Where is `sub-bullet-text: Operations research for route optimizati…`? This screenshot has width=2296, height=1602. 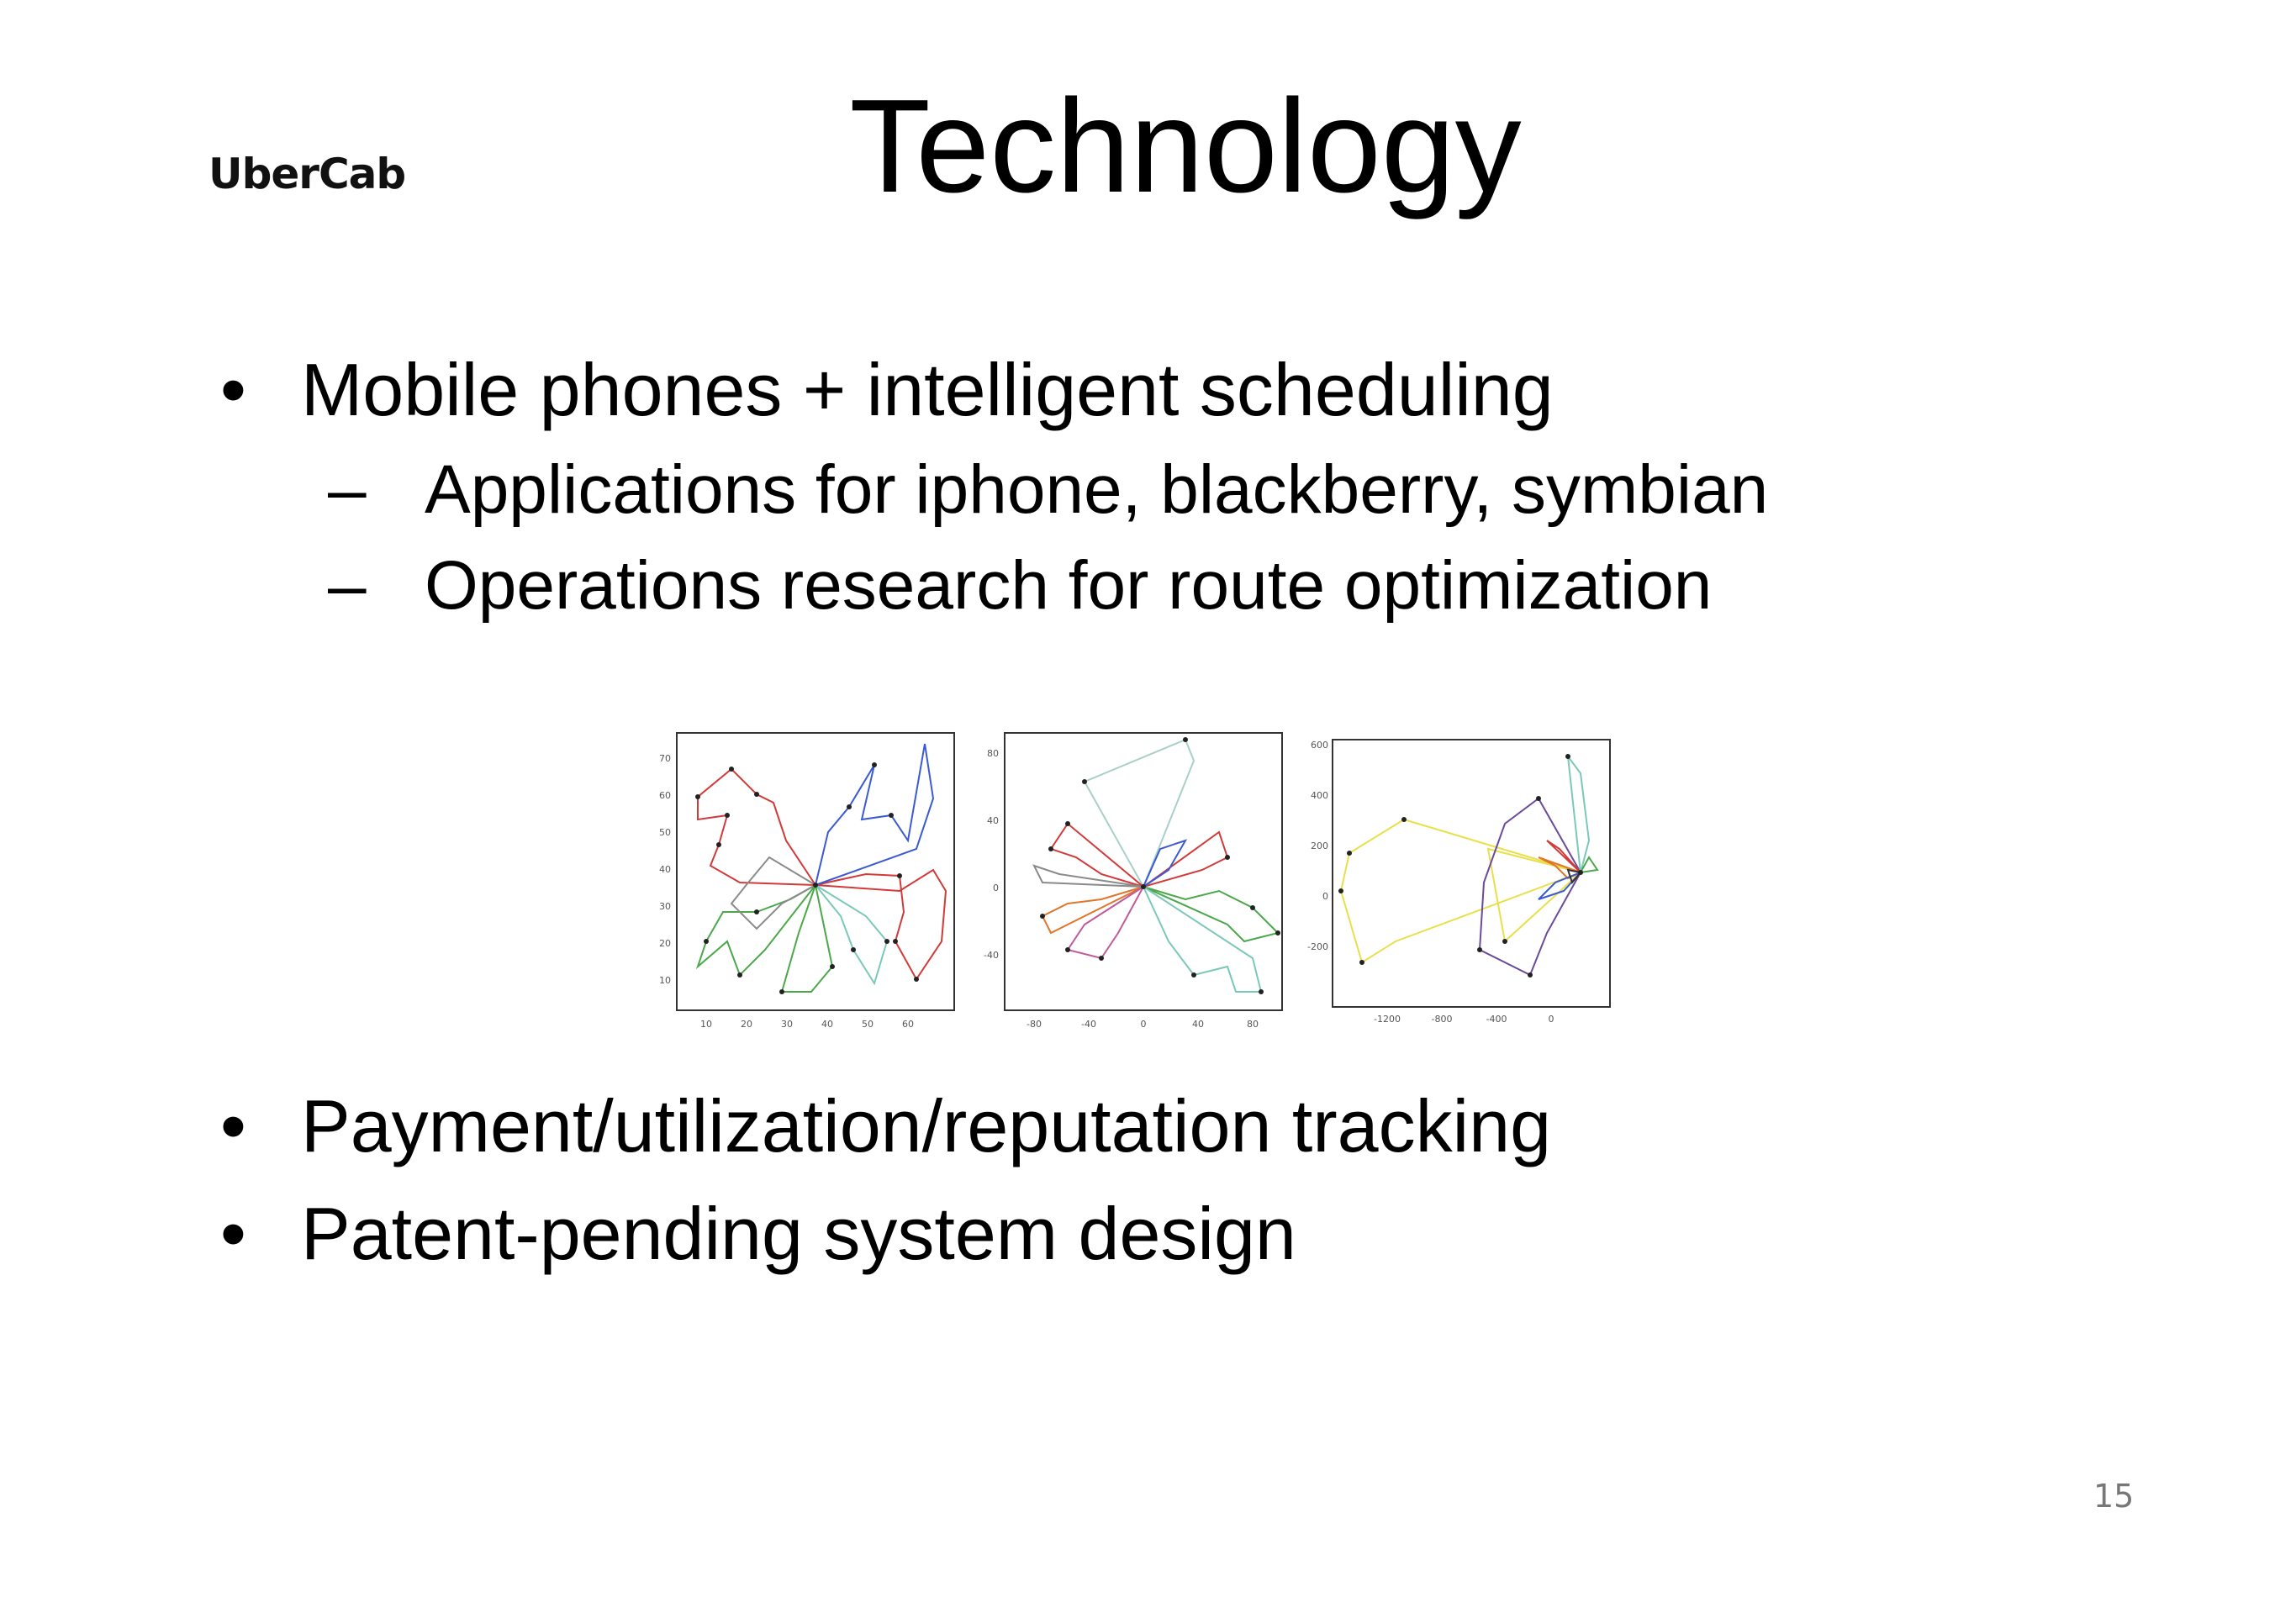
sub-bullet-text: Operations research for route optimizati… is located at coordinates (1069, 585).